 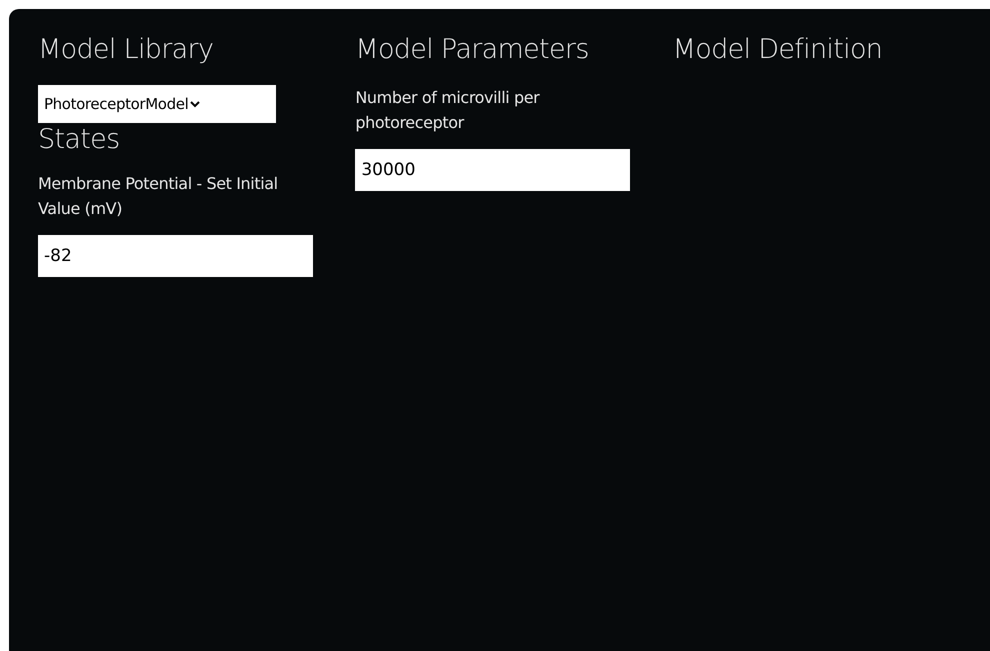 What do you see at coordinates (195, 104) in the screenshot?
I see `chevron-down-icon` at bounding box center [195, 104].